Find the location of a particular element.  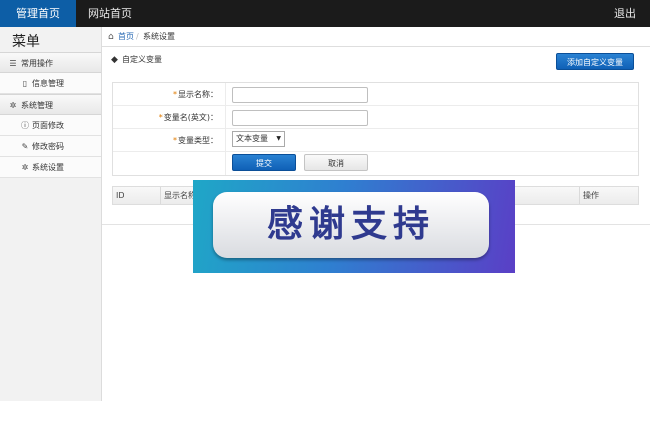

breadcrumb-home-link: 首页 is located at coordinates (126, 37).